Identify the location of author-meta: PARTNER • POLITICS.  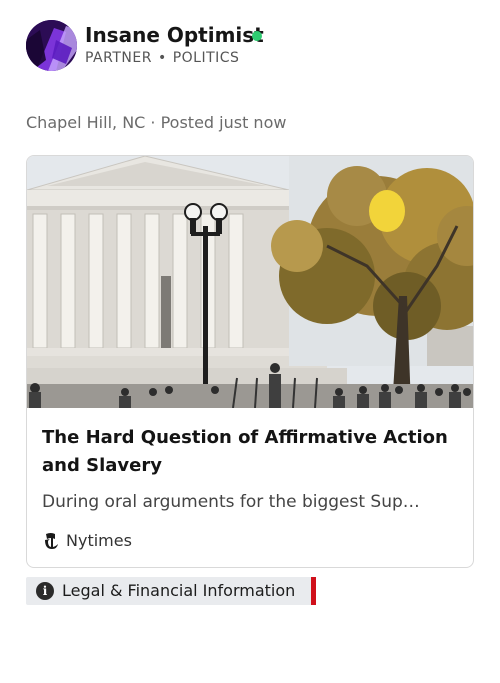
(162, 58).